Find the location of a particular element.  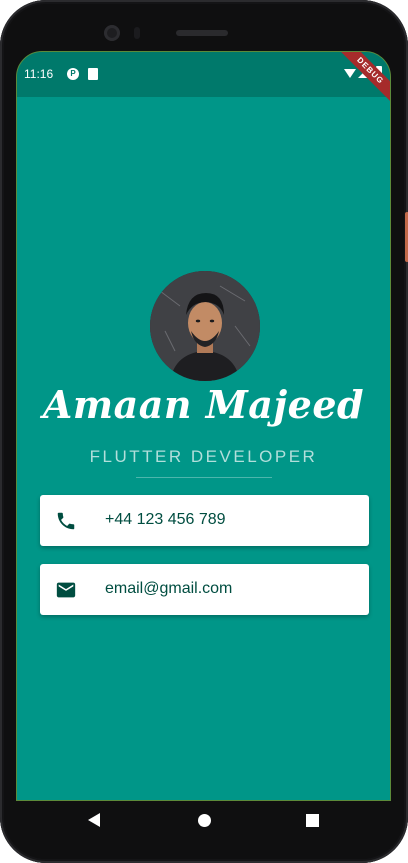

android-nav-bar is located at coordinates (203, 821).